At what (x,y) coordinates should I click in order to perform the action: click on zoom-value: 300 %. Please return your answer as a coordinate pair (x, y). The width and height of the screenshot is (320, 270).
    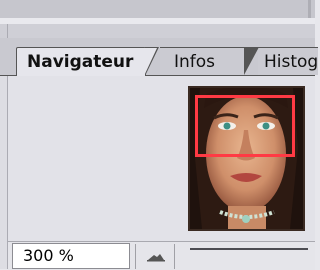
    Looking at the image, I should click on (48, 255).